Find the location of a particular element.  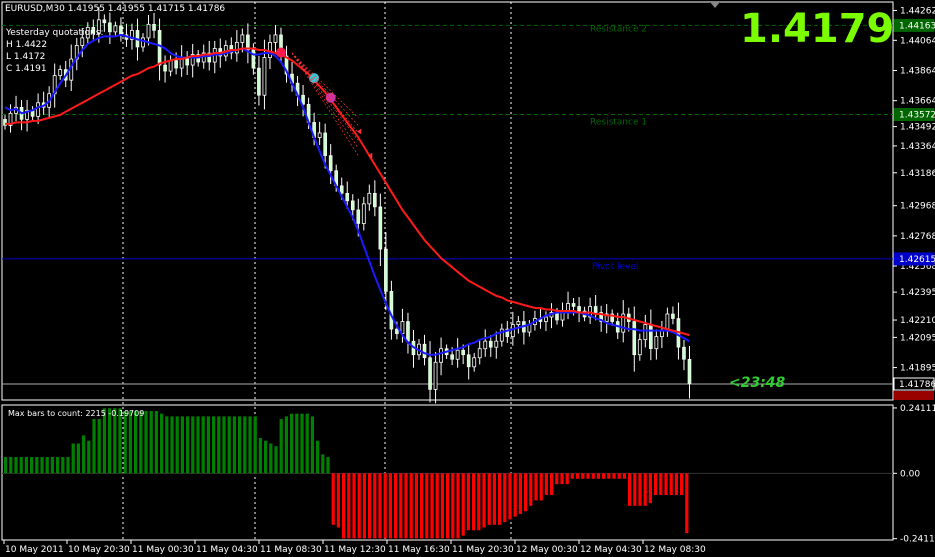

resistance-2-label: Resistance 2 is located at coordinates (618, 29).